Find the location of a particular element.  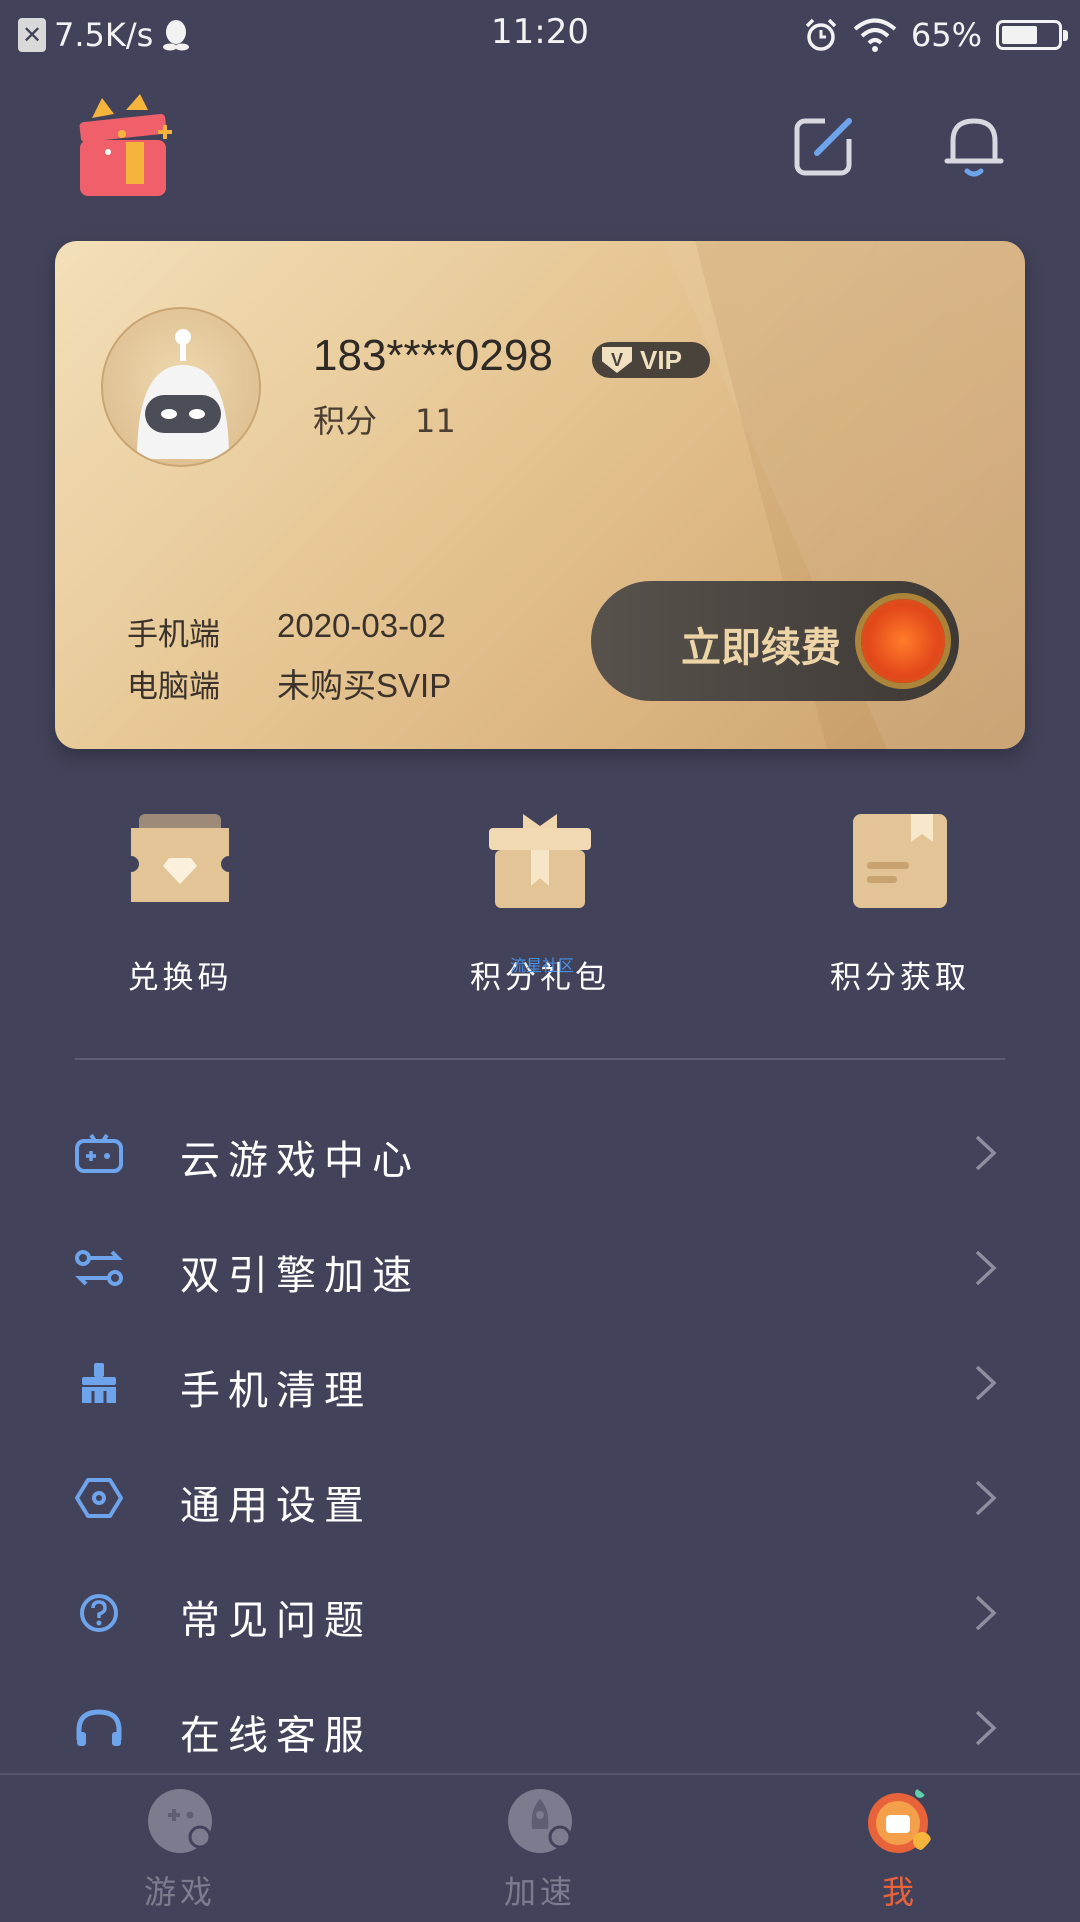

battery-icon is located at coordinates (1032, 35).